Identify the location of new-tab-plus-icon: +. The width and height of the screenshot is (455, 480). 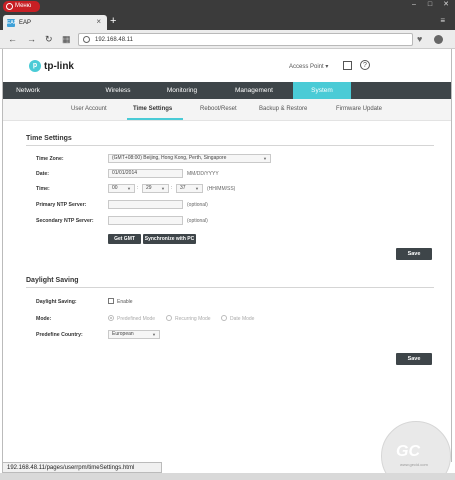
(113, 21).